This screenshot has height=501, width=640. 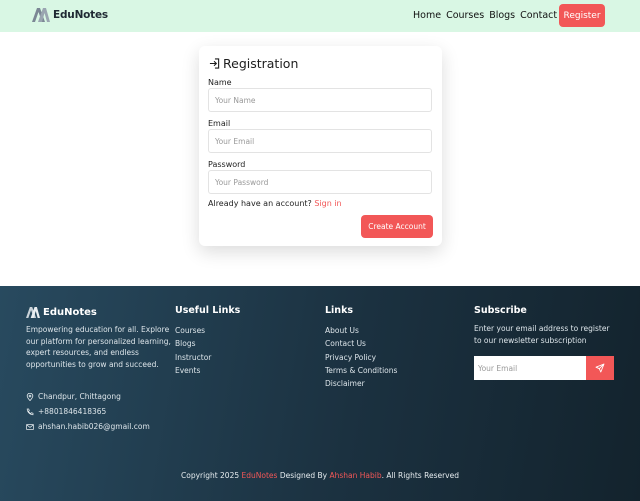 What do you see at coordinates (530, 368) in the screenshot?
I see `newsletter-email-input: Your Email` at bounding box center [530, 368].